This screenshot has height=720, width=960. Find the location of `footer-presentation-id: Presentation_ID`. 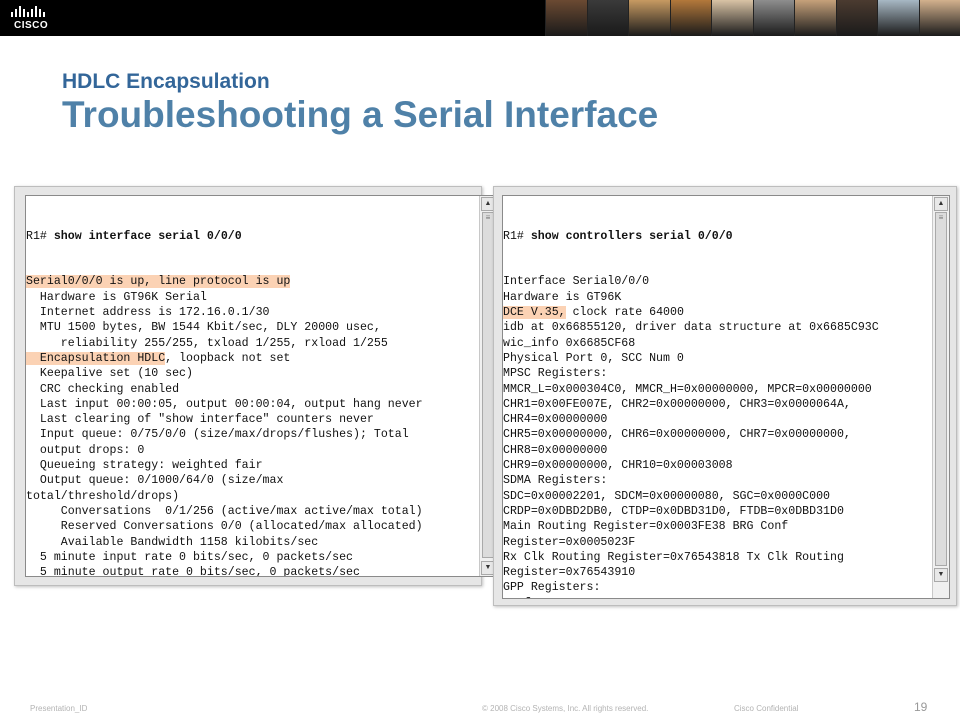

footer-presentation-id: Presentation_ID is located at coordinates (59, 708).